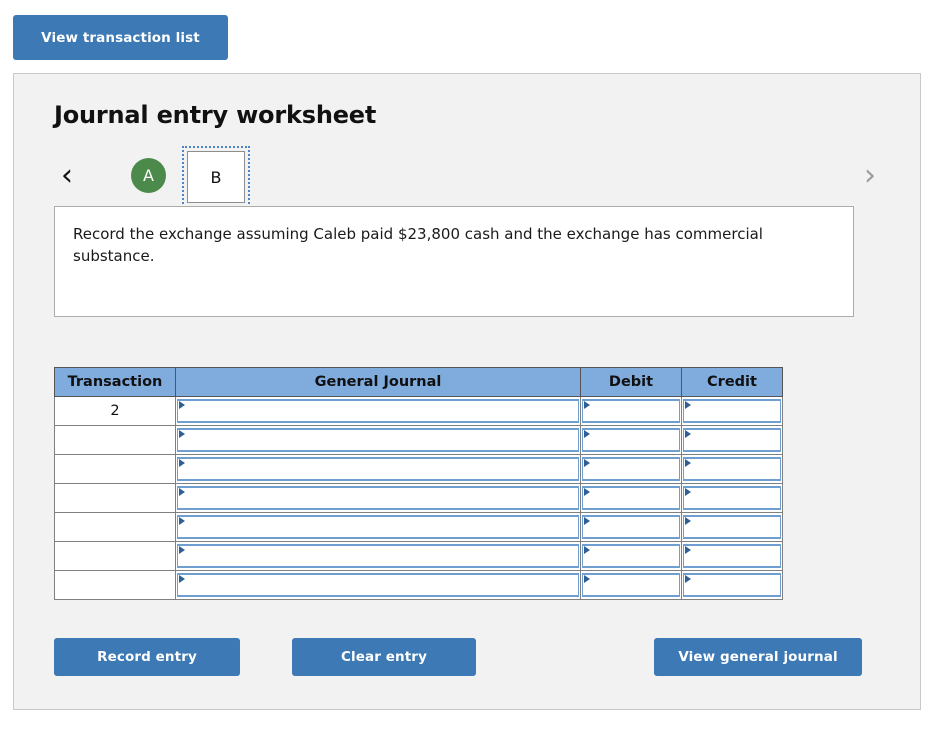 The width and height of the screenshot is (936, 738). I want to click on tab-strip: ‹ A B ›, so click(468, 177).